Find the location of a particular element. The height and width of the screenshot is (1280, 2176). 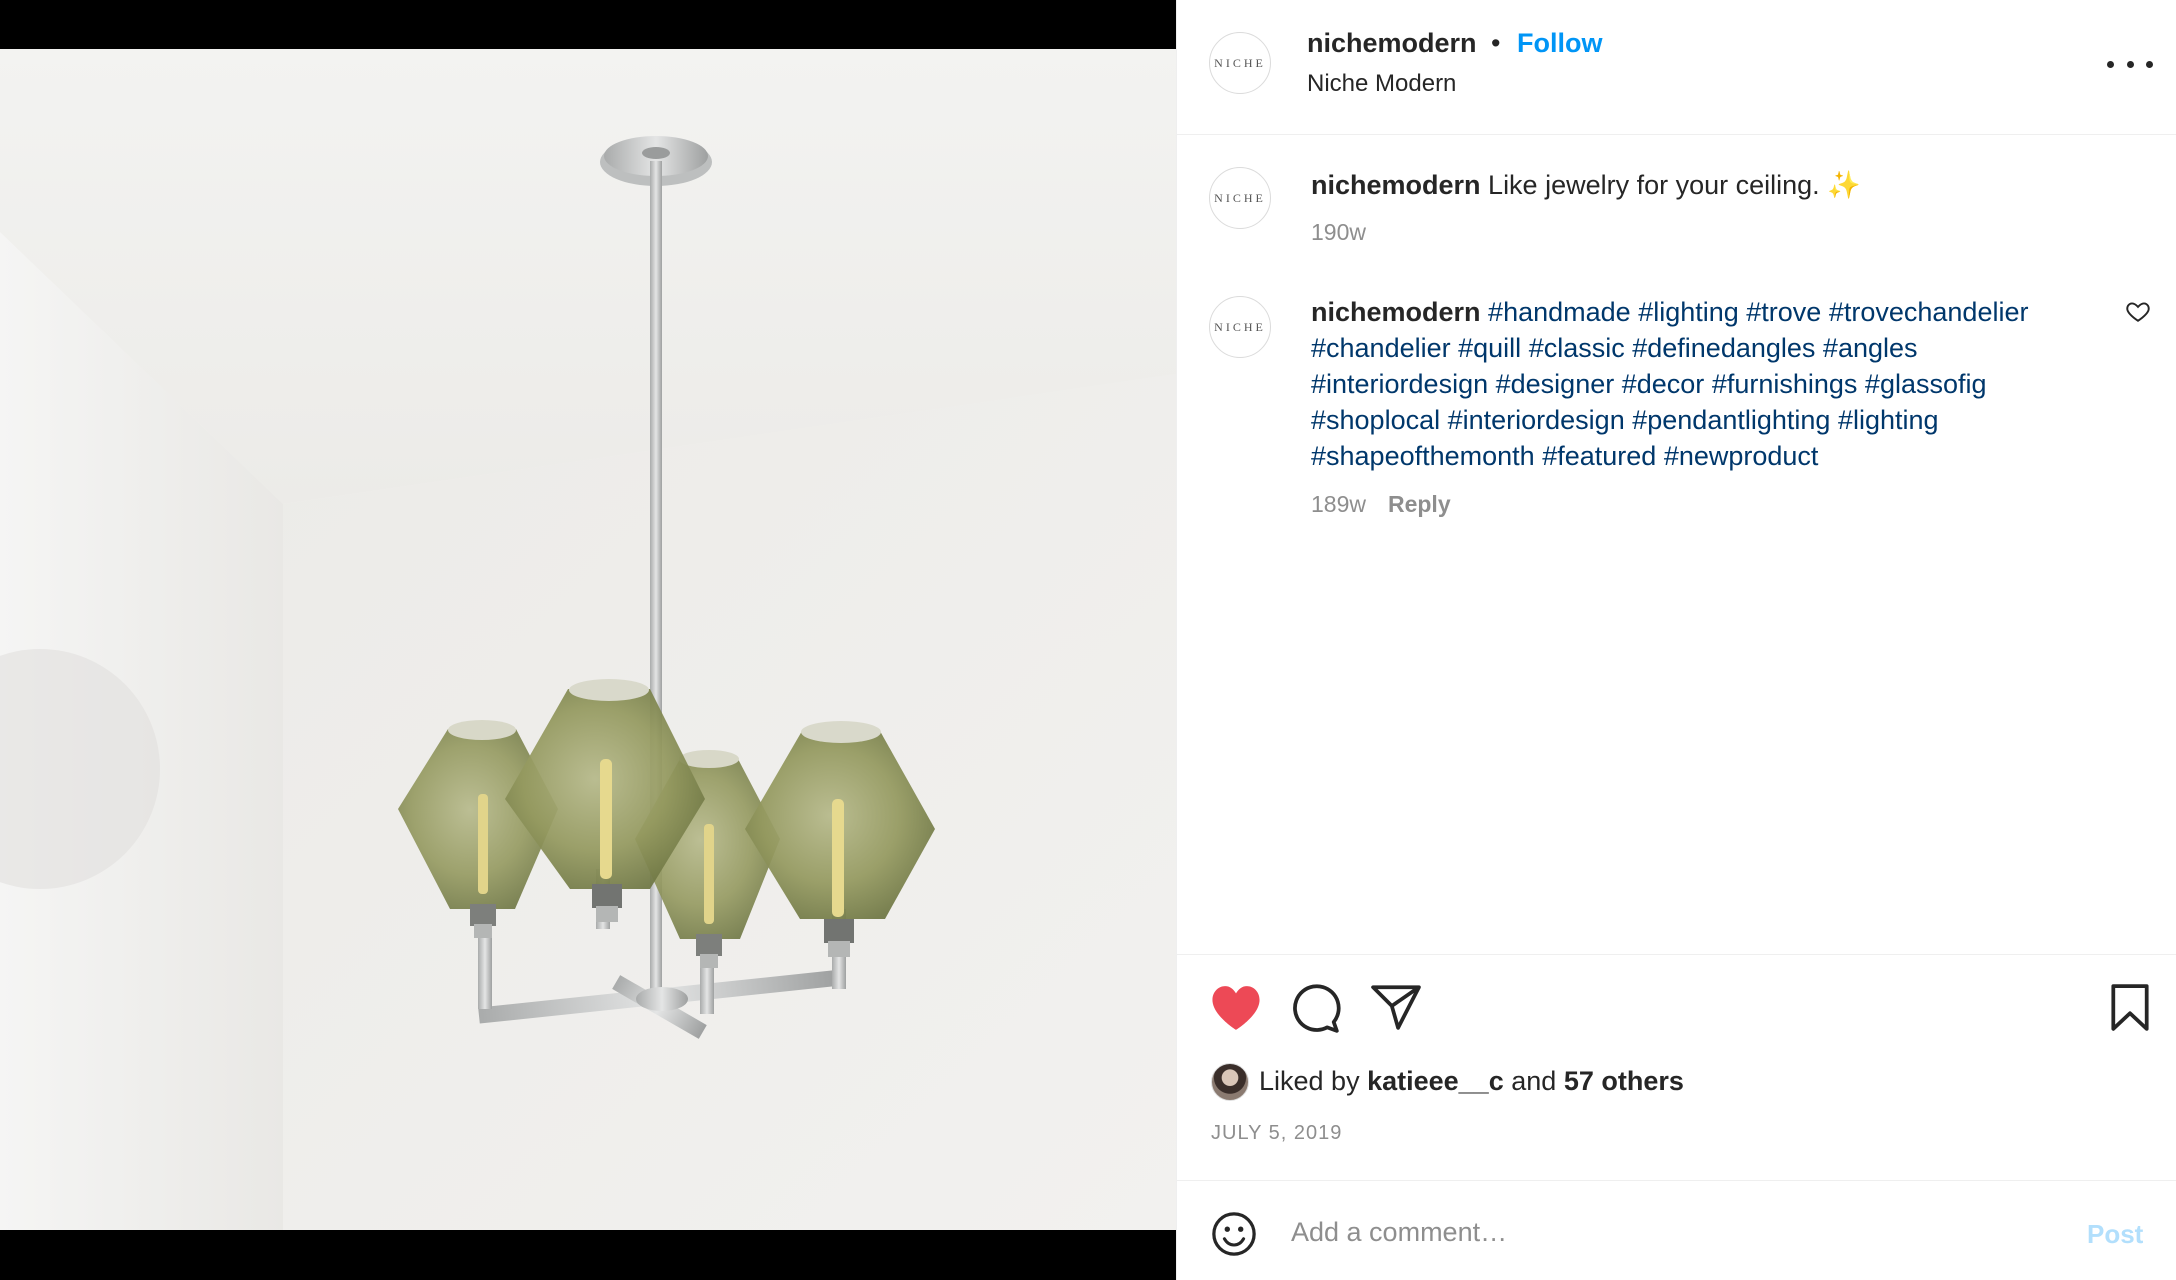

hashtag-link: #classic is located at coordinates (1577, 348).